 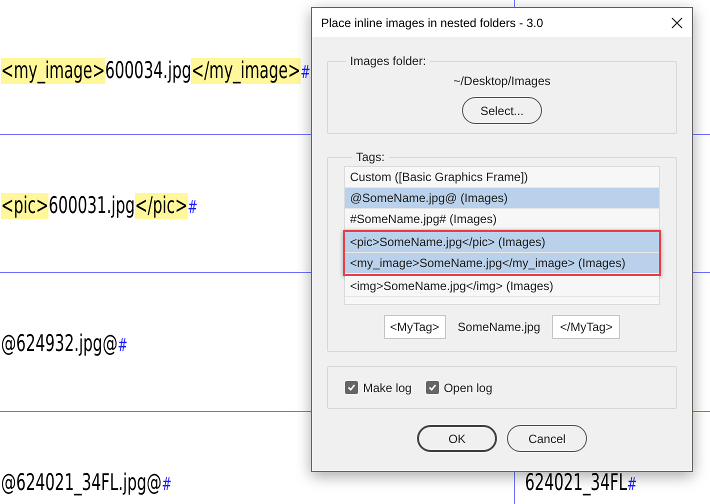 I want to click on close-tag-field: </MyTag>, so click(x=586, y=327).